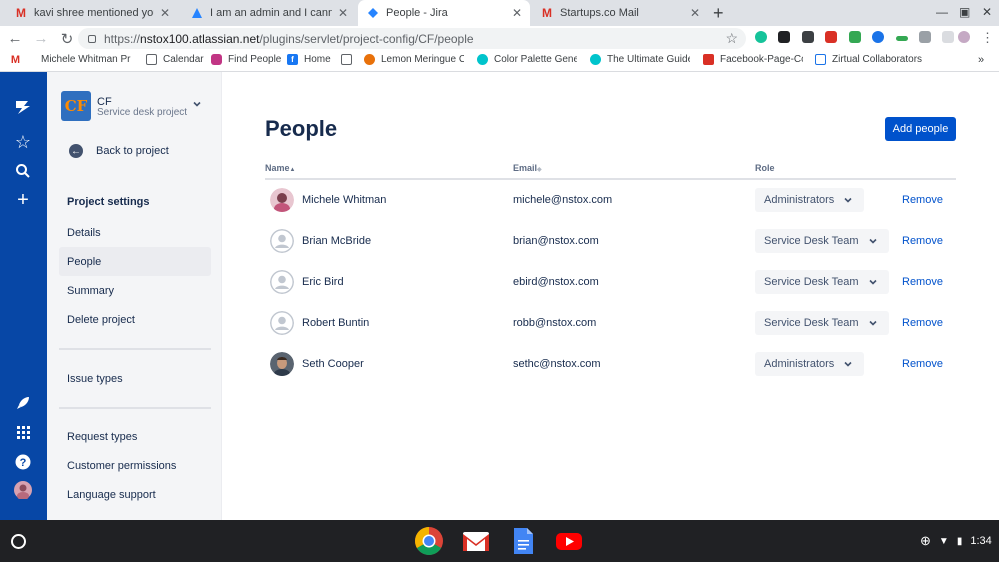 The height and width of the screenshot is (562, 999). Describe the element at coordinates (135, 465) in the screenshot. I see `sidebar-item-customer-permissions: Customer permissions` at that location.